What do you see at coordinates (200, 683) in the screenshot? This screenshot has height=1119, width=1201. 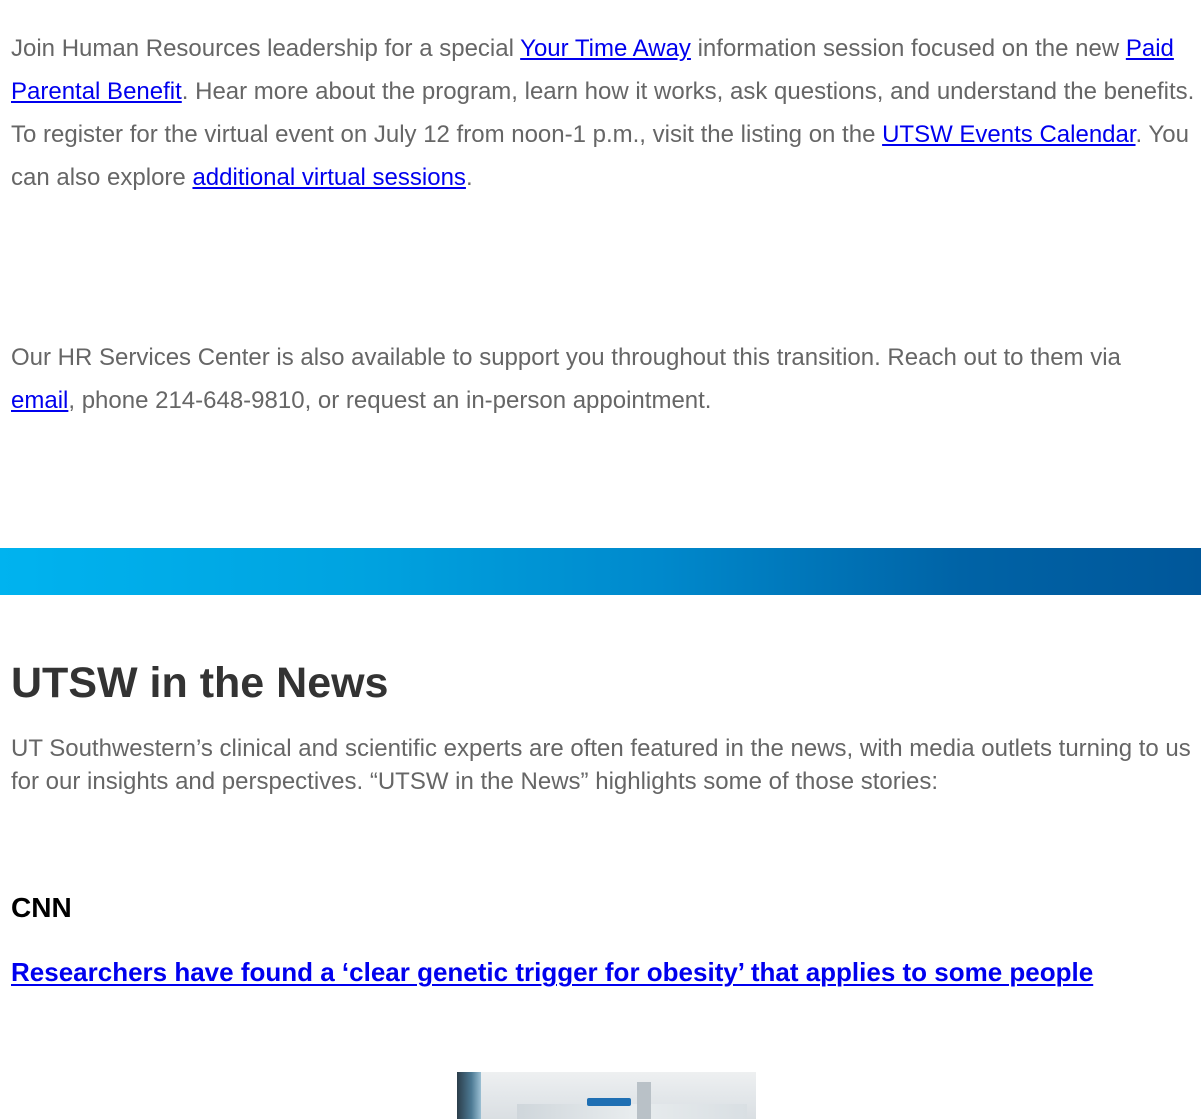 I see `news-section-title: UTSW in the News` at bounding box center [200, 683].